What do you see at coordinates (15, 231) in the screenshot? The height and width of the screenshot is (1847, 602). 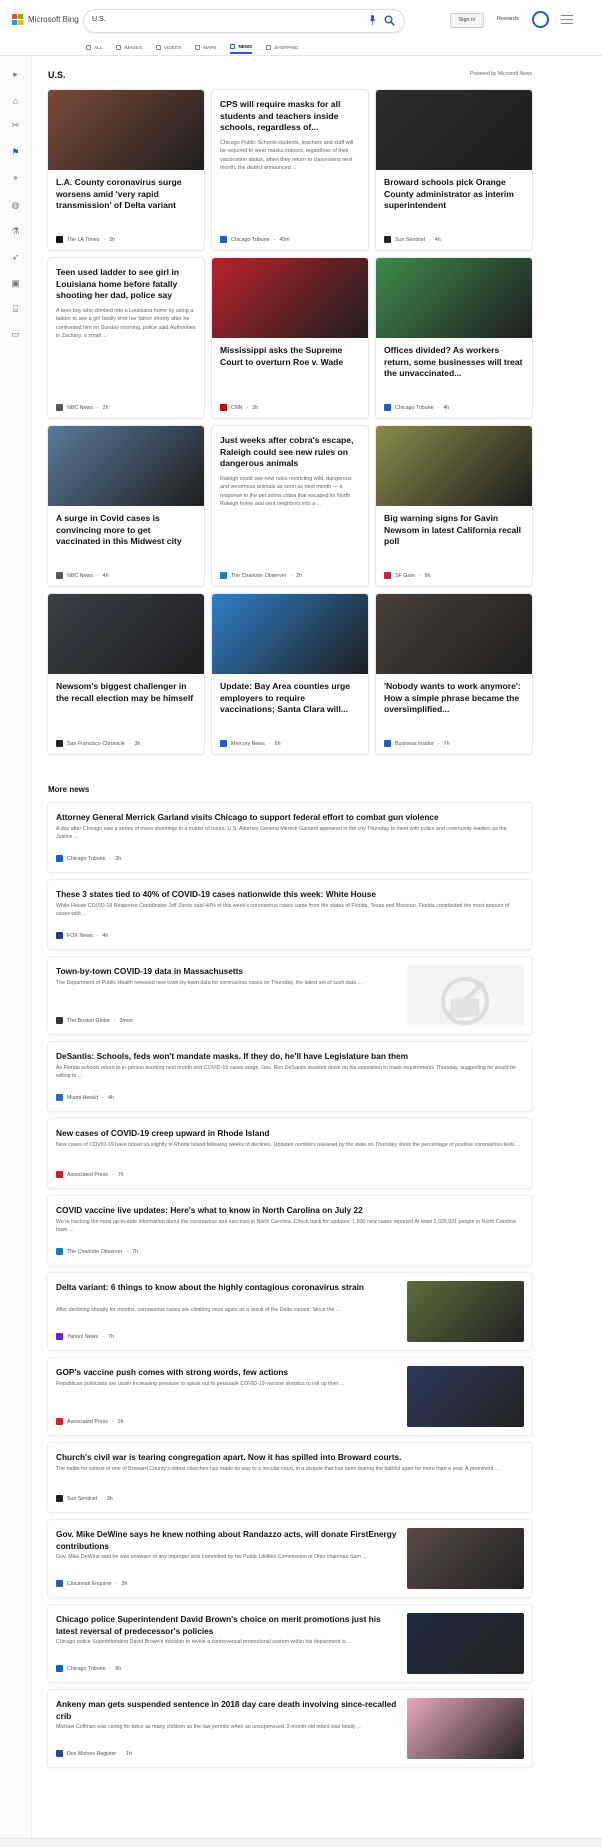 I see `microscope-icon: ⚗` at bounding box center [15, 231].